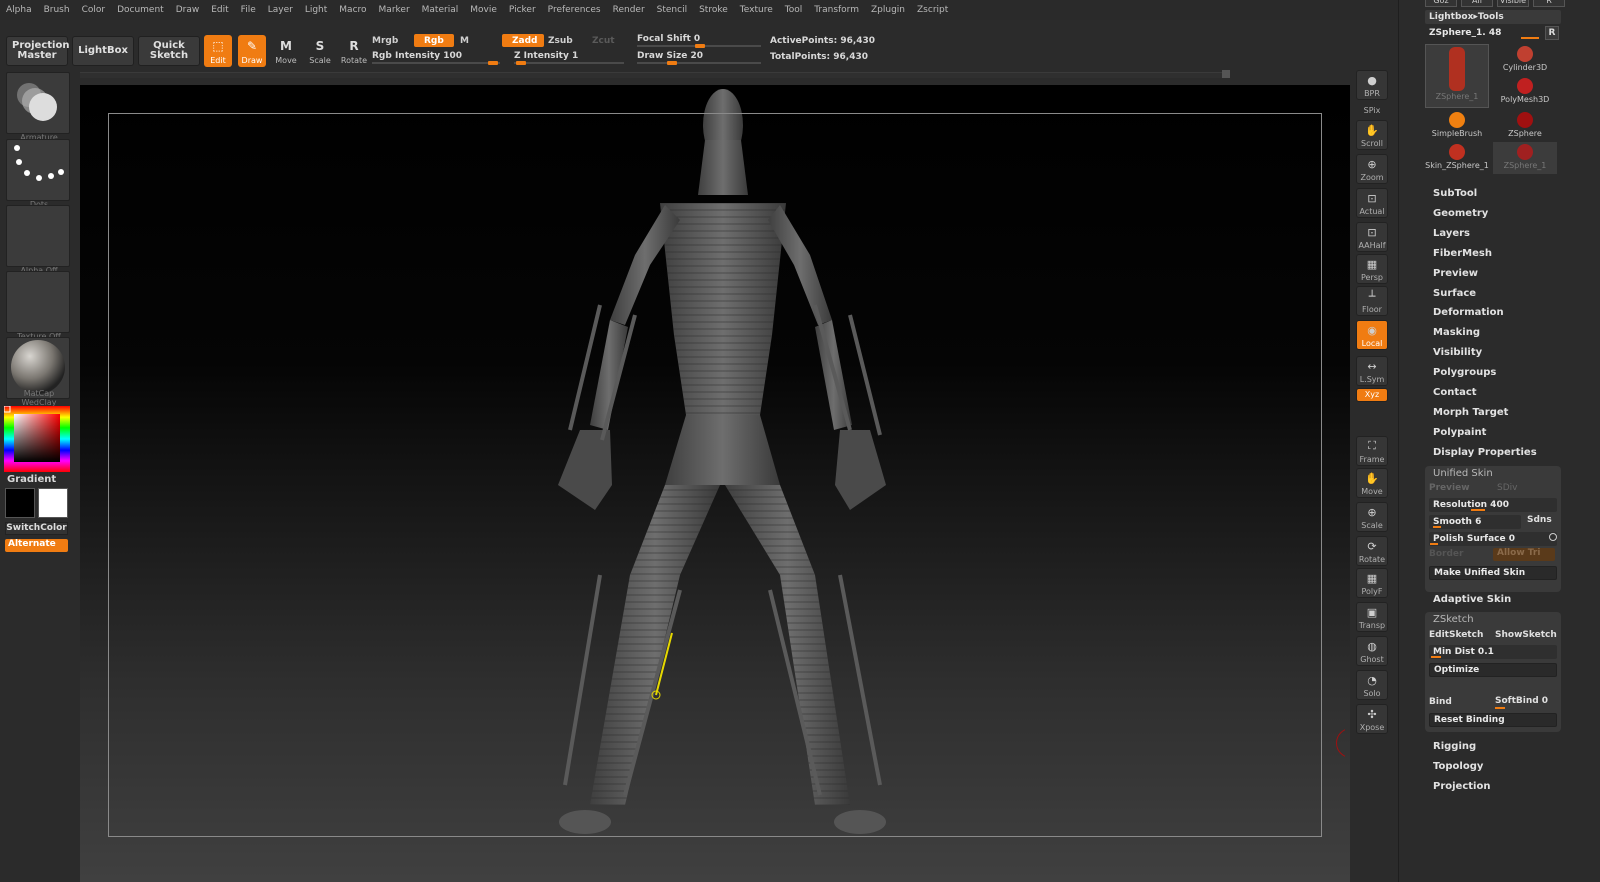 Image resolution: width=1600 pixels, height=882 pixels. Describe the element at coordinates (1461, 786) in the screenshot. I see `palette-menu-projection: Projection` at that location.